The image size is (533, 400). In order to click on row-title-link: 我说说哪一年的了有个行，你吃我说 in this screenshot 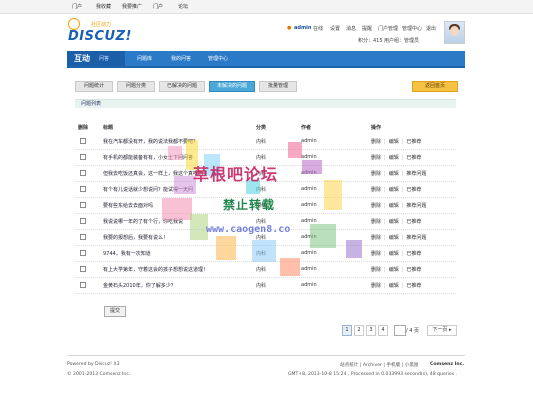, I will do `click(143, 221)`.